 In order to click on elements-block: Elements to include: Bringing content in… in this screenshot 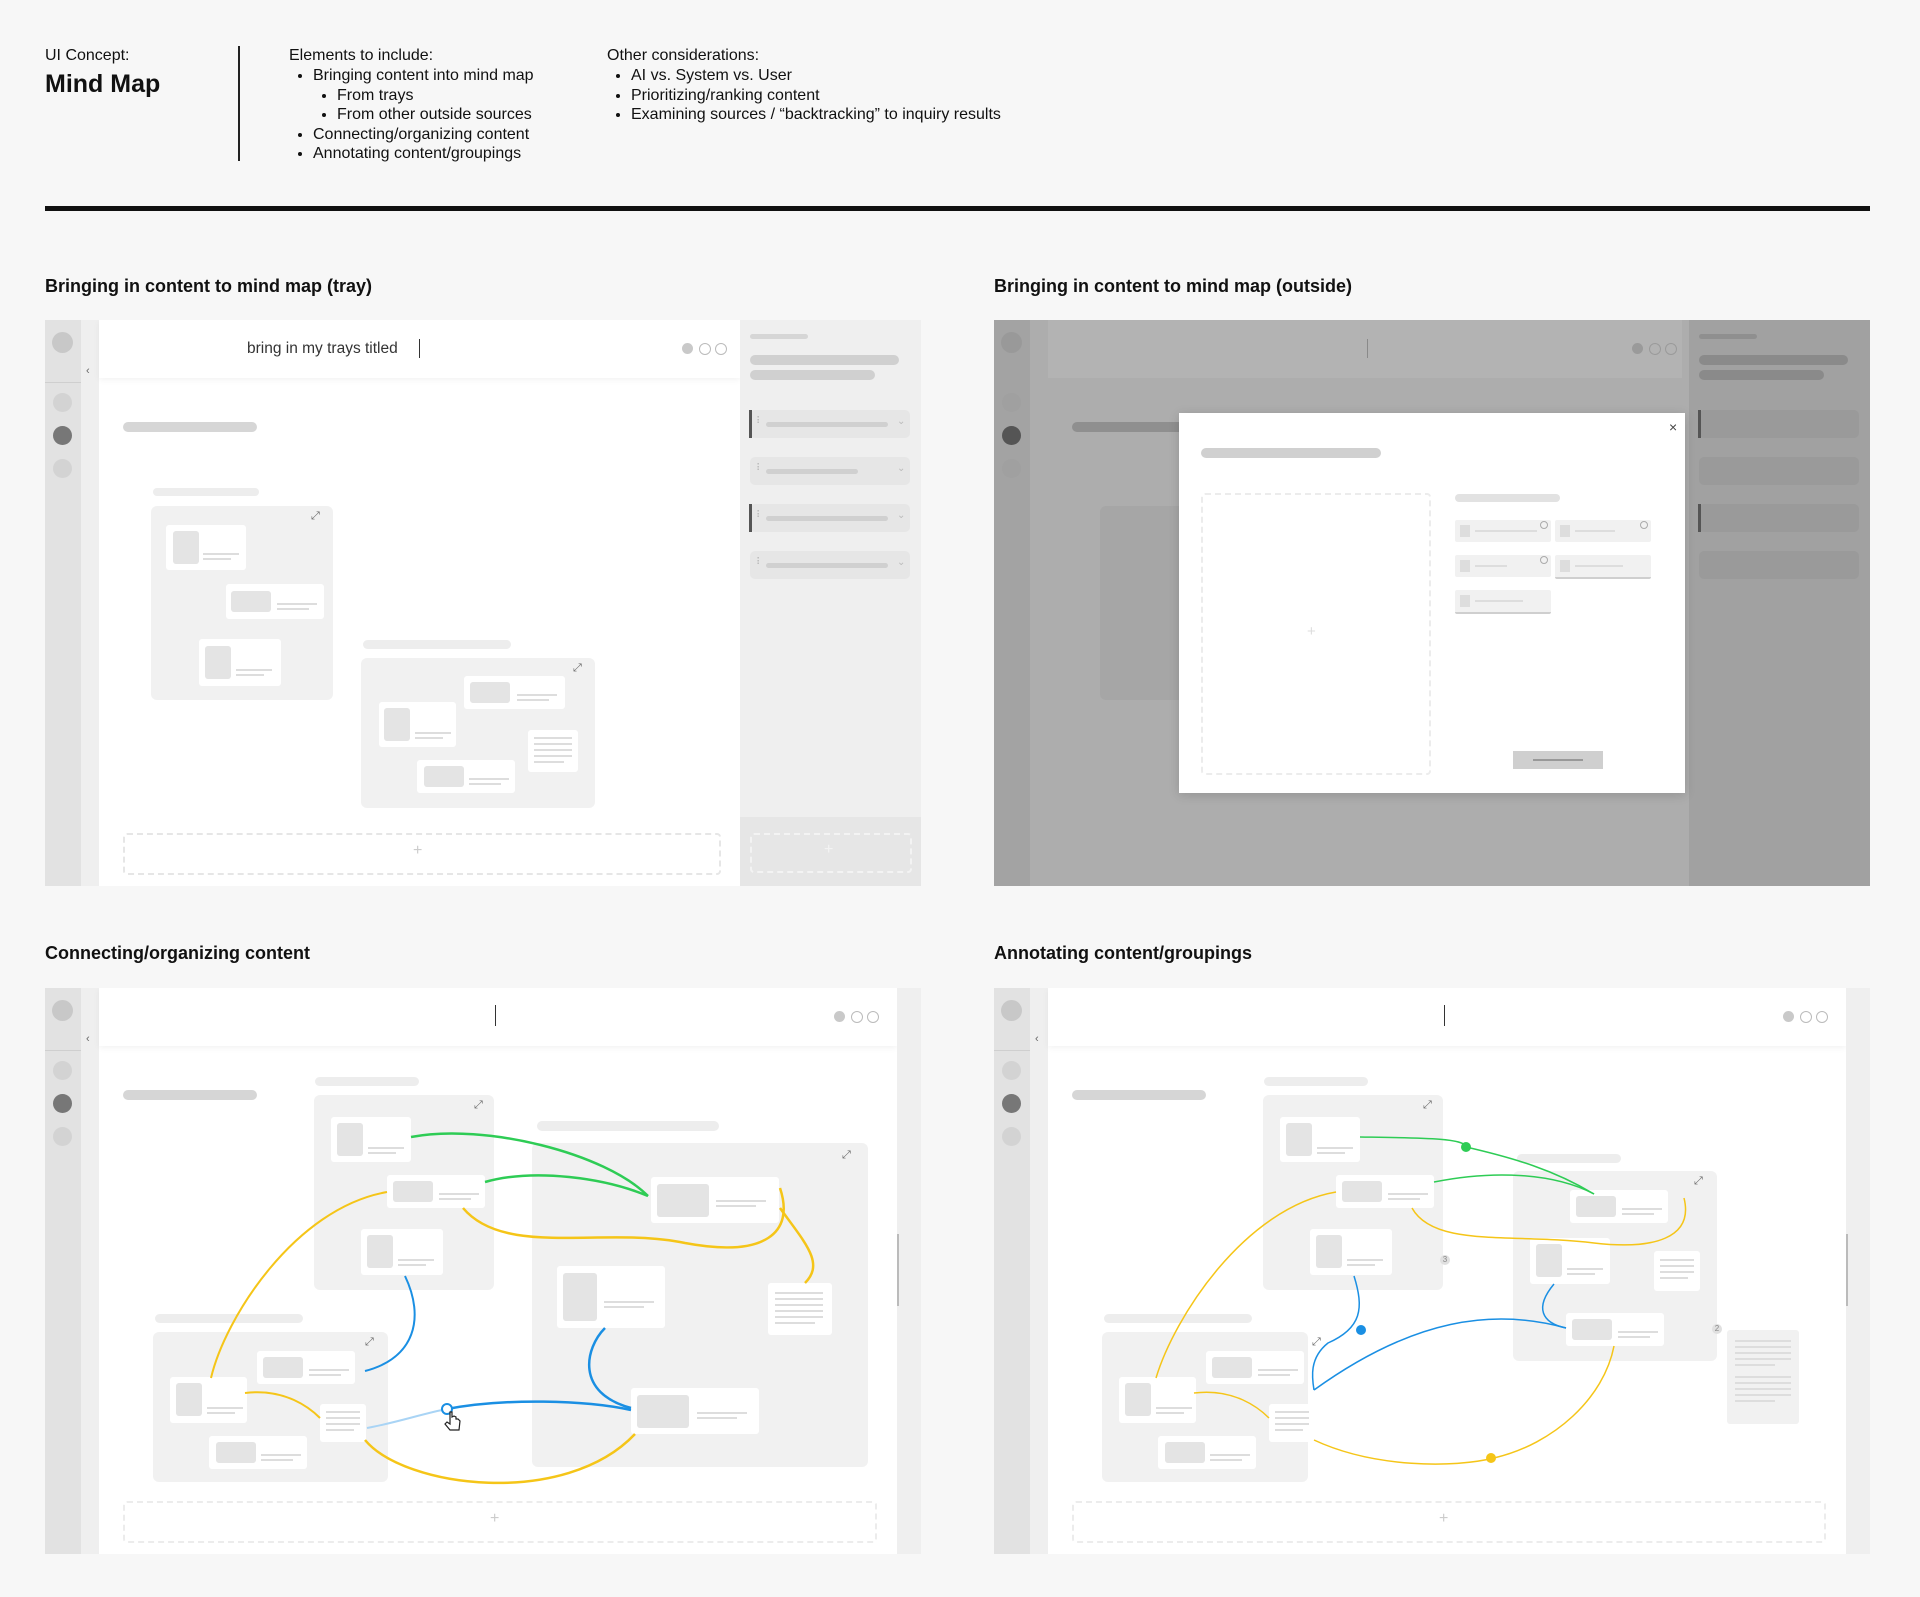, I will do `click(411, 105)`.